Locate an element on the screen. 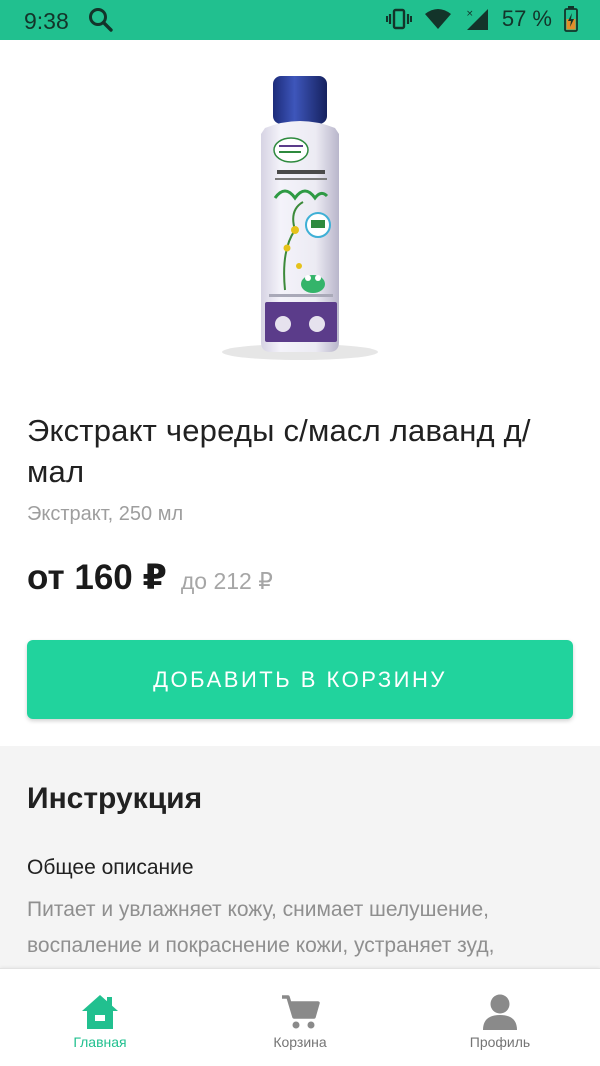  search-icon is located at coordinates (101, 20).